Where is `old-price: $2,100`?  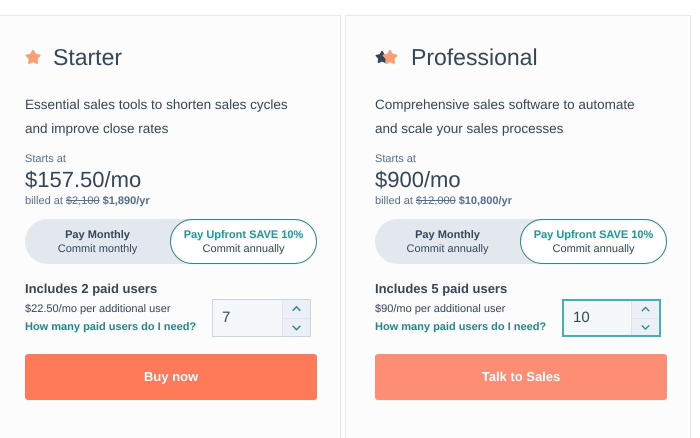 old-price: $2,100 is located at coordinates (83, 201).